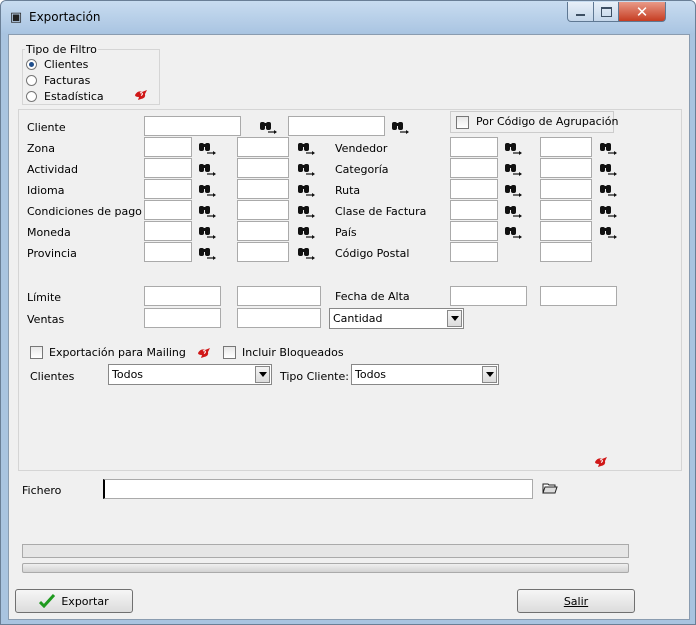  What do you see at coordinates (168, 189) in the screenshot?
I see `idioma-from-input` at bounding box center [168, 189].